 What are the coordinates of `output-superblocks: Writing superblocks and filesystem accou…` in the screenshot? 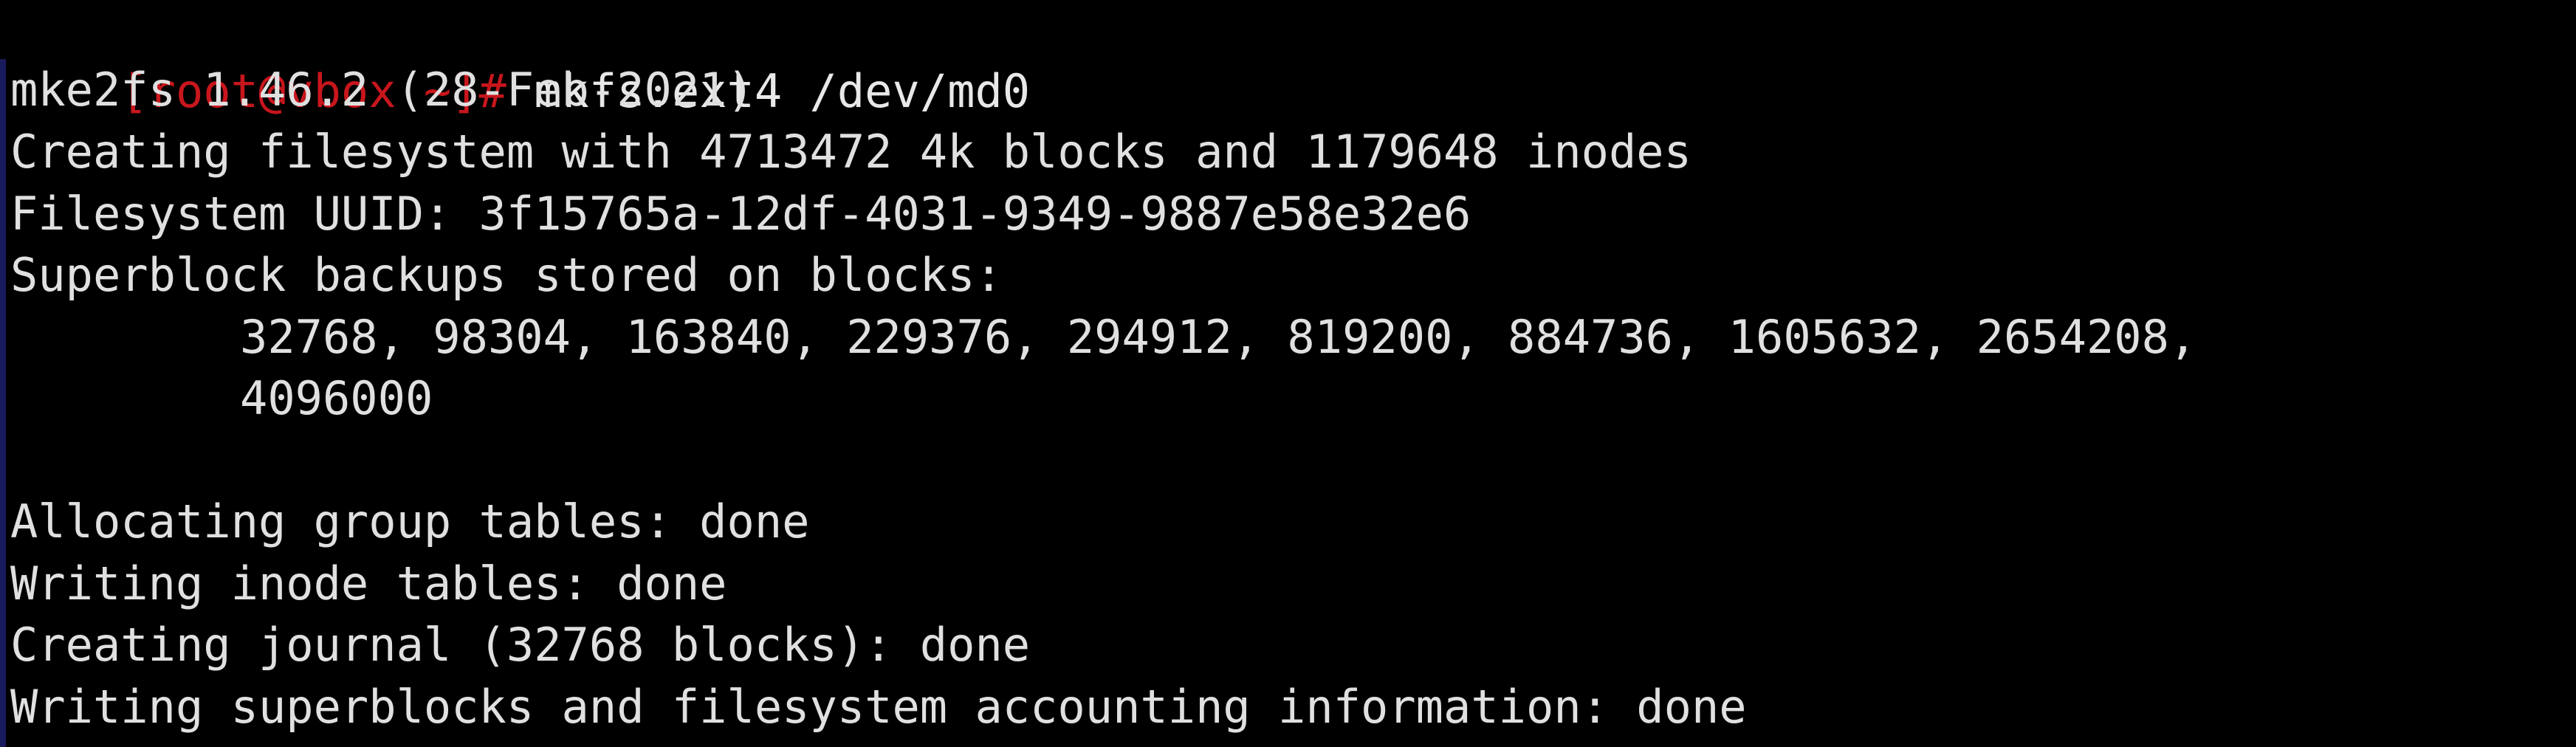 It's located at (878, 707).